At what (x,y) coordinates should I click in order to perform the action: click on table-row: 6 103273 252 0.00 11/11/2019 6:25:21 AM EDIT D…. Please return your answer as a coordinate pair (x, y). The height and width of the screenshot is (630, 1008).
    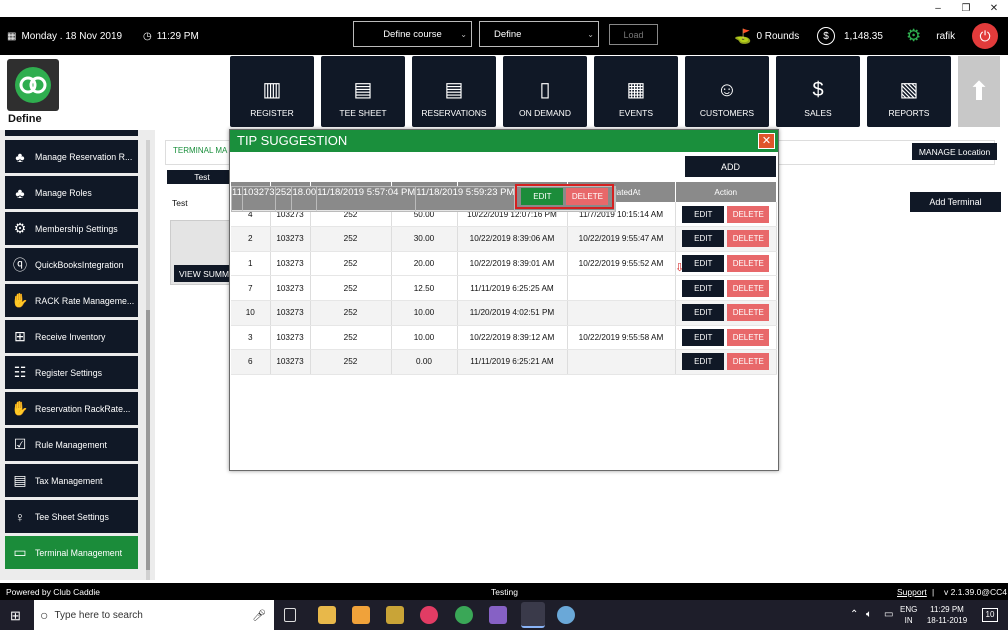
    Looking at the image, I should click on (504, 362).